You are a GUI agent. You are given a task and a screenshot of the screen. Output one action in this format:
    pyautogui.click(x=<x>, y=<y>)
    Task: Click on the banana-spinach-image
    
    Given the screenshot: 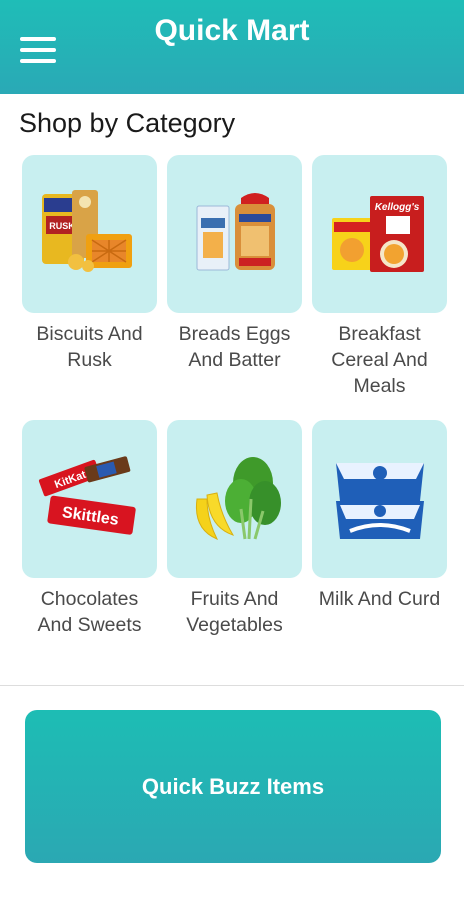 What is the action you would take?
    pyautogui.click(x=238, y=498)
    